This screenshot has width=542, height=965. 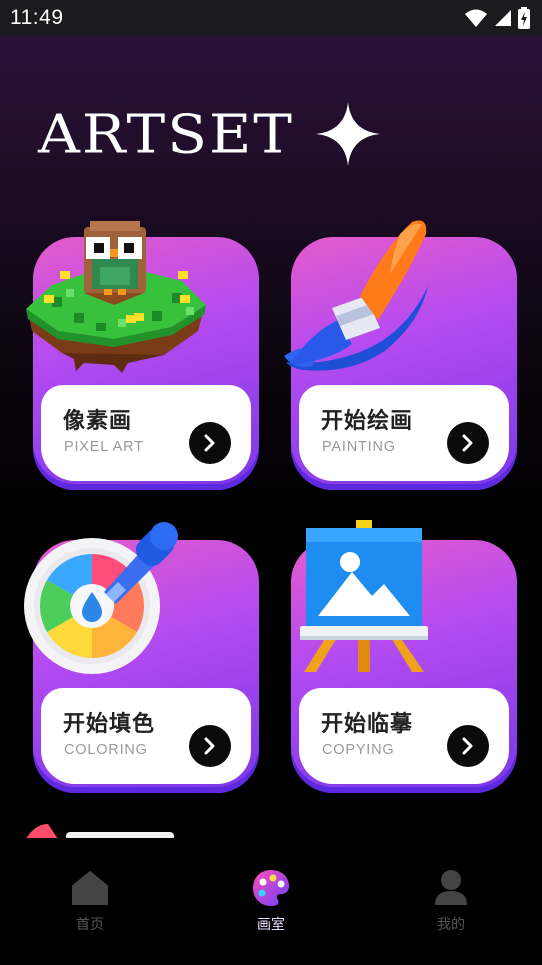 What do you see at coordinates (359, 447) in the screenshot?
I see `card-subtitle: PAINTING` at bounding box center [359, 447].